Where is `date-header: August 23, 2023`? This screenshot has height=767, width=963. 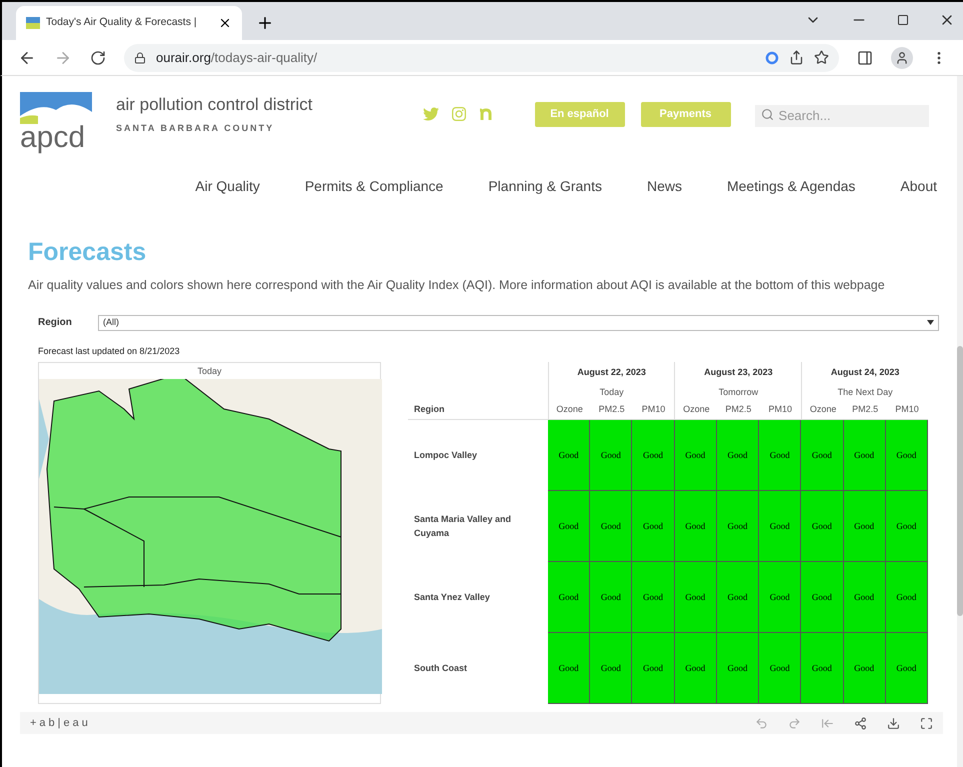 date-header: August 23, 2023 is located at coordinates (738, 373).